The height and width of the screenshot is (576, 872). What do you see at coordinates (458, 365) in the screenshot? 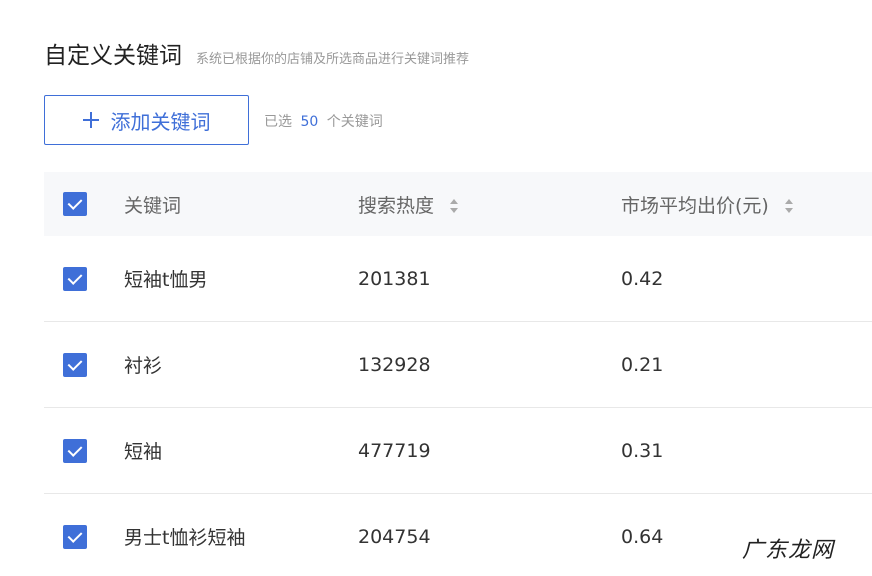
I see `table-row: 衬衫 132928 0.21` at bounding box center [458, 365].